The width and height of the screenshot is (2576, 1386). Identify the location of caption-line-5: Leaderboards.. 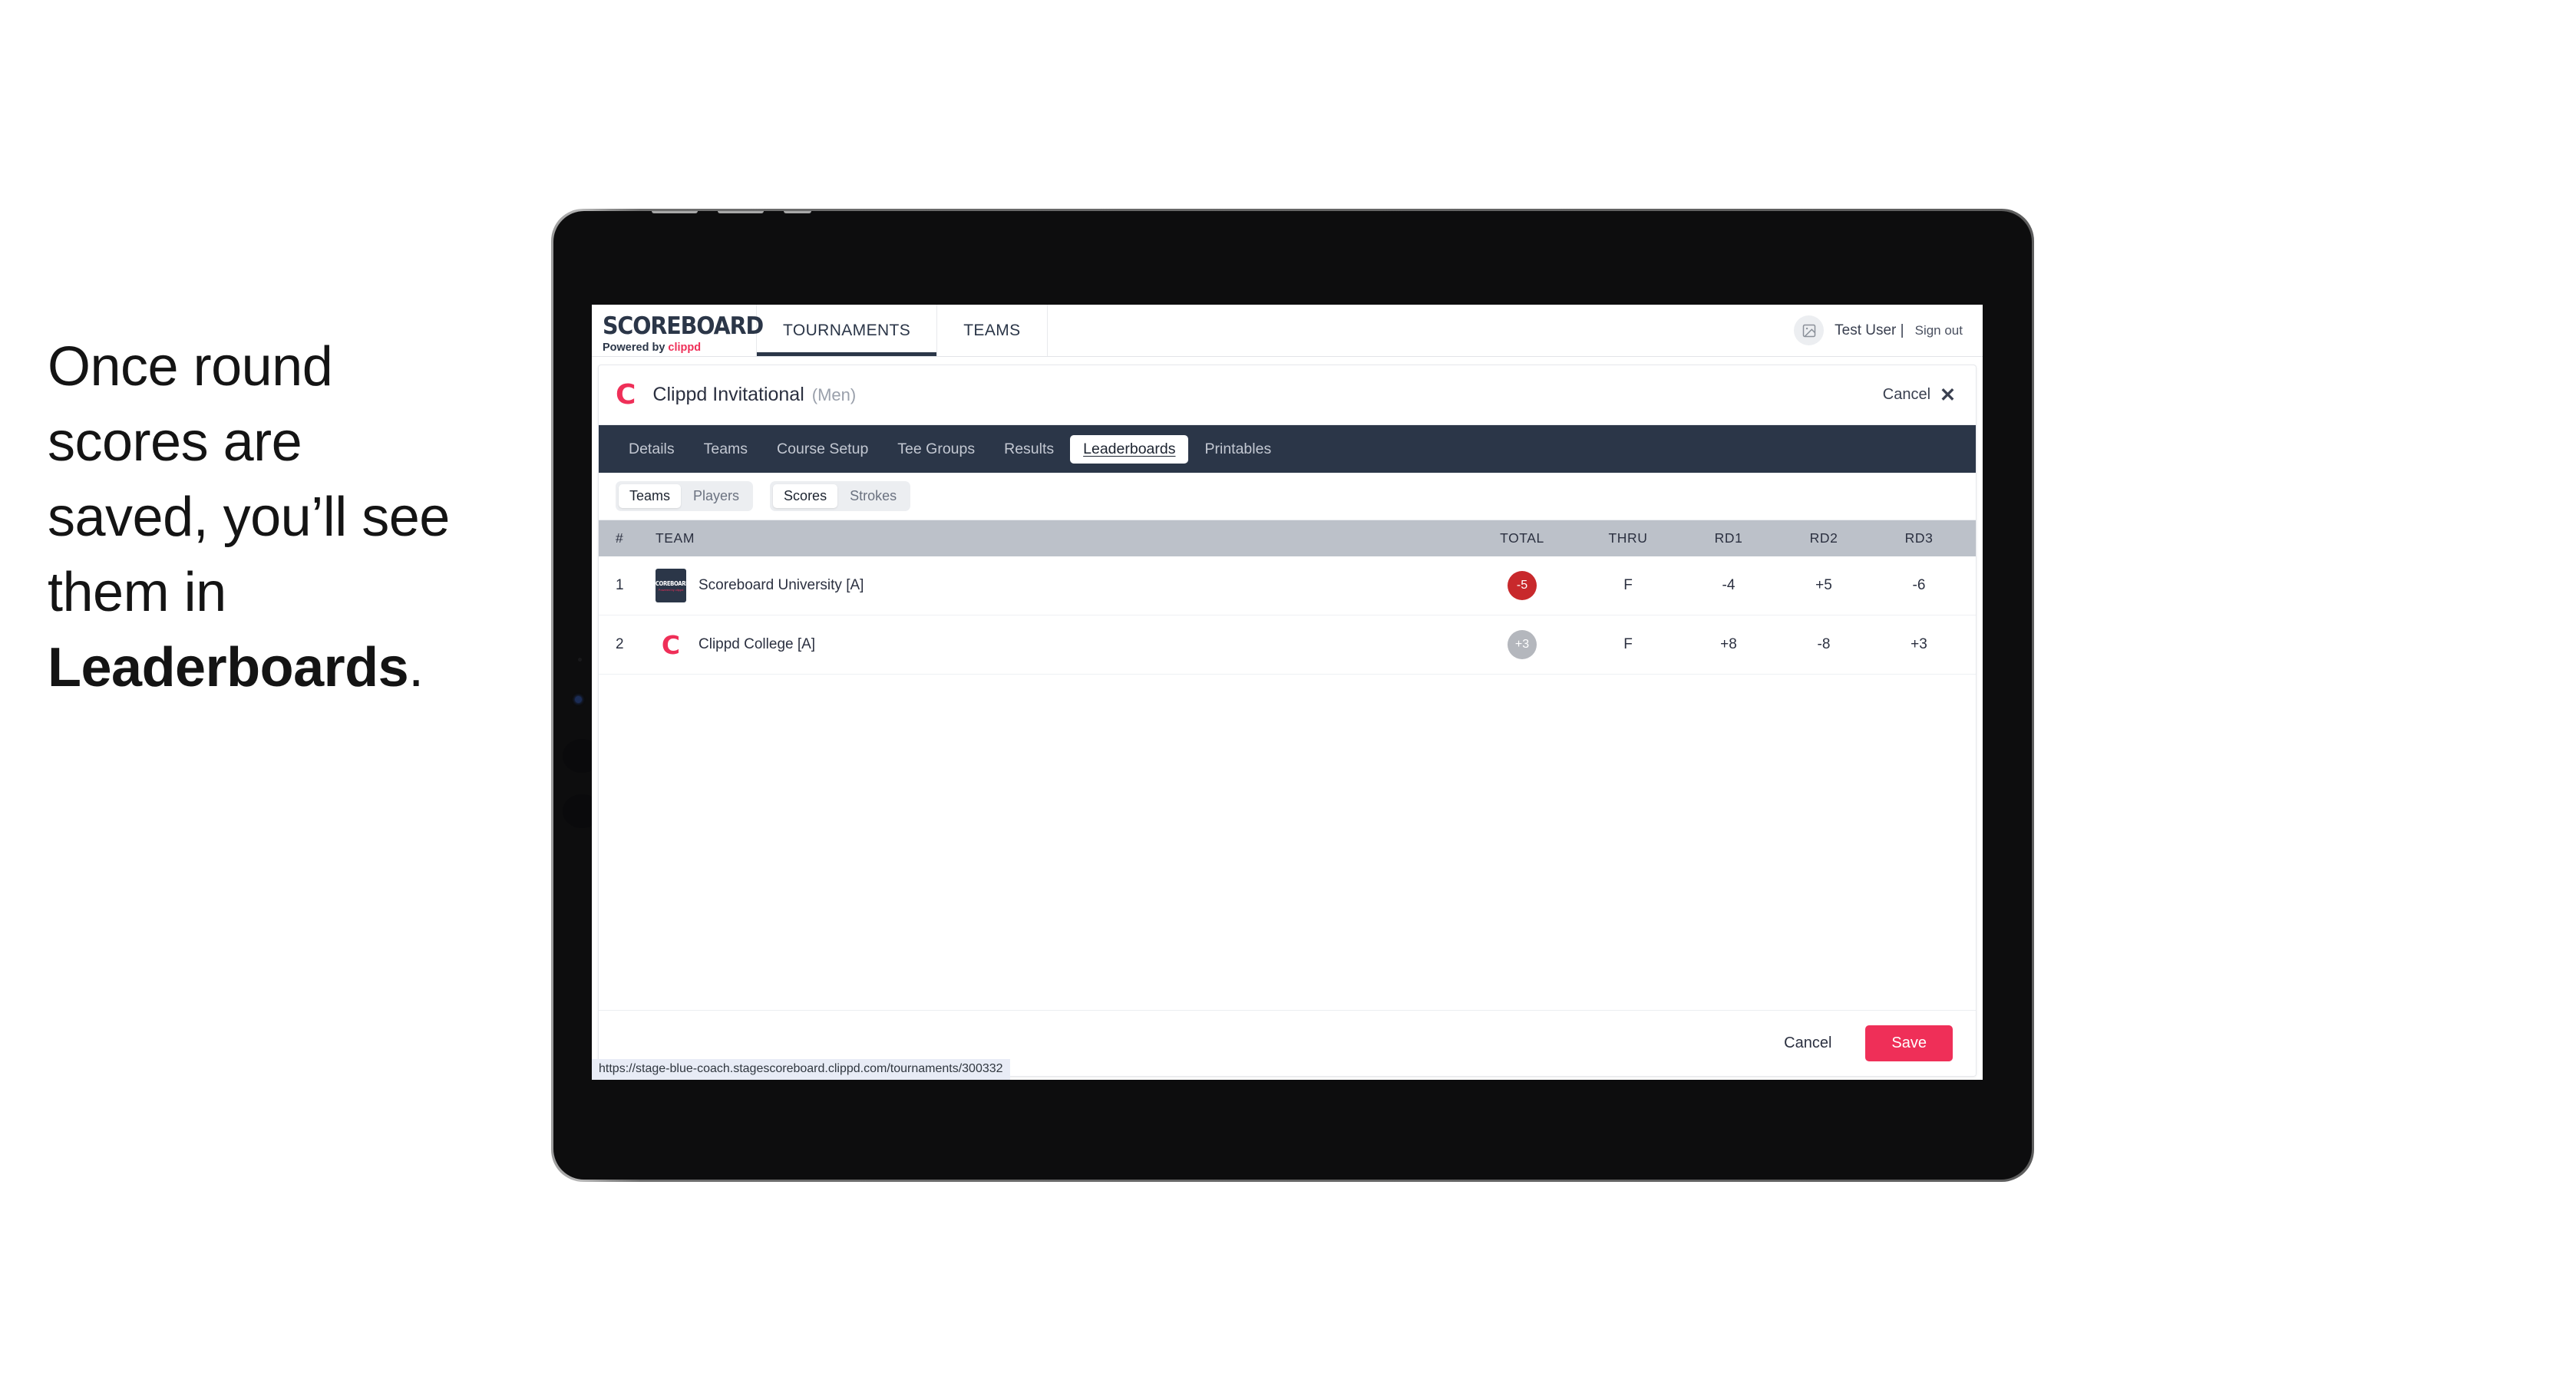
(278, 668).